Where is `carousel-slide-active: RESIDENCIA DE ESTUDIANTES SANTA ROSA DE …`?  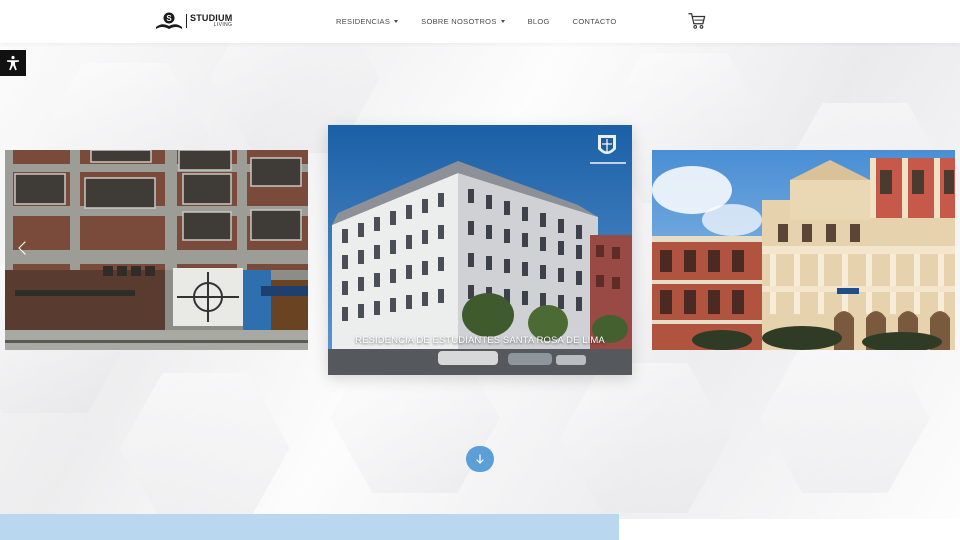 carousel-slide-active: RESIDENCIA DE ESTUDIANTES SANTA ROSA DE … is located at coordinates (480, 250).